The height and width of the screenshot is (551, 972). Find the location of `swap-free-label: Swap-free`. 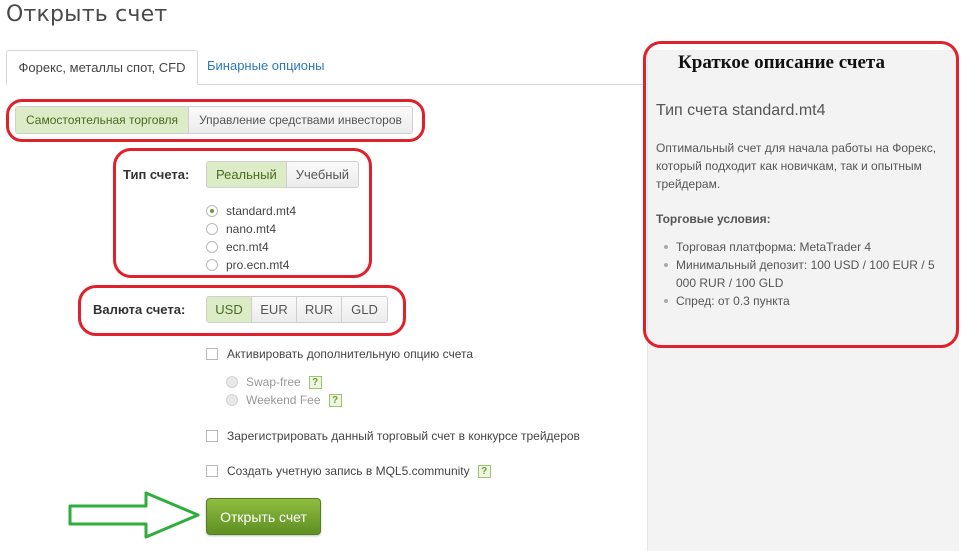

swap-free-label: Swap-free is located at coordinates (273, 382).